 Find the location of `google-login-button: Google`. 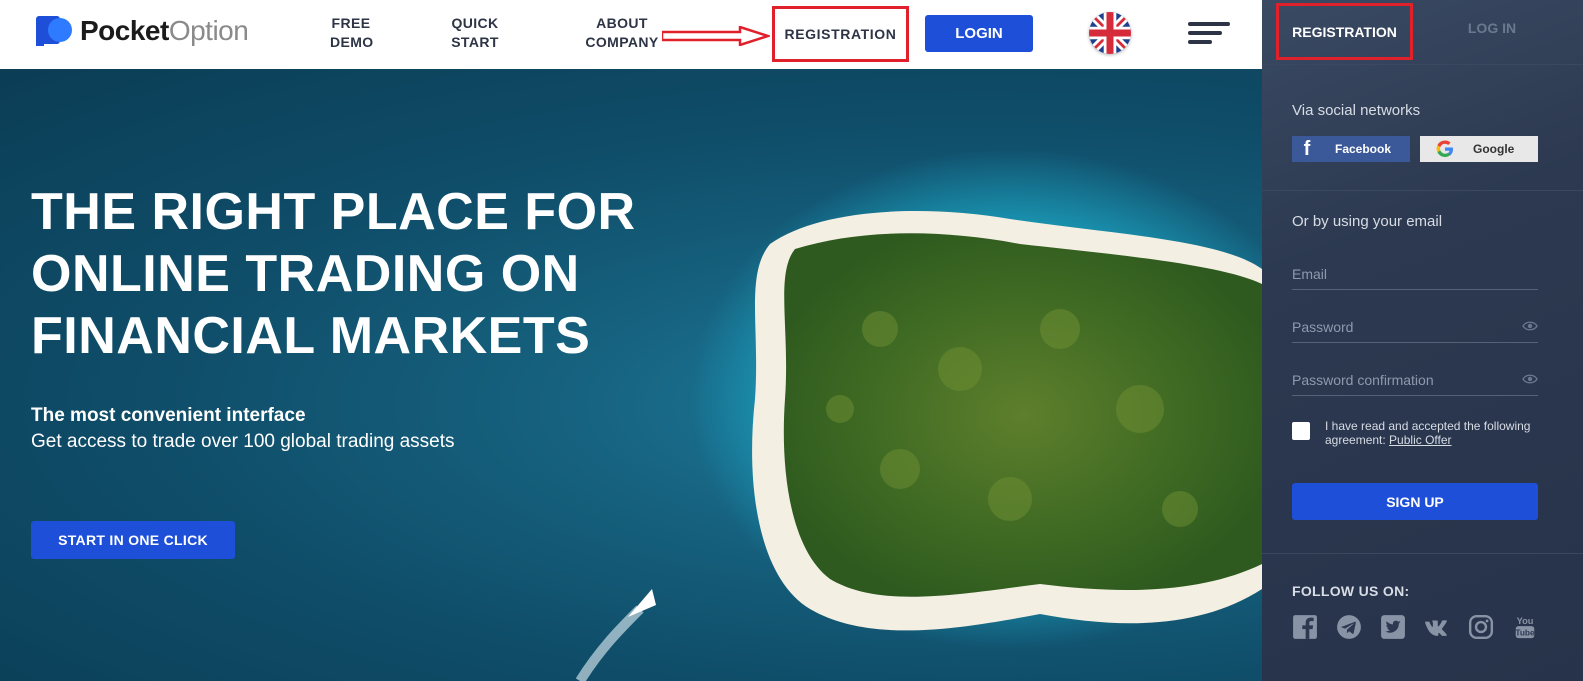

google-login-button: Google is located at coordinates (1479, 149).